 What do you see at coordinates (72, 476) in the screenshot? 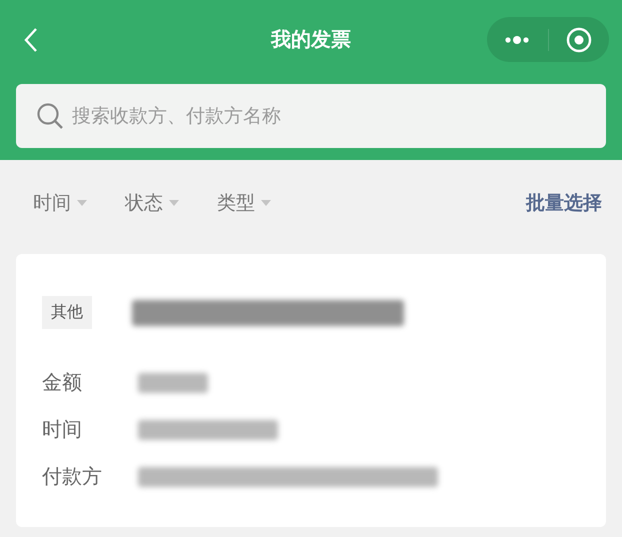
I see `field-label: 付款方` at bounding box center [72, 476].